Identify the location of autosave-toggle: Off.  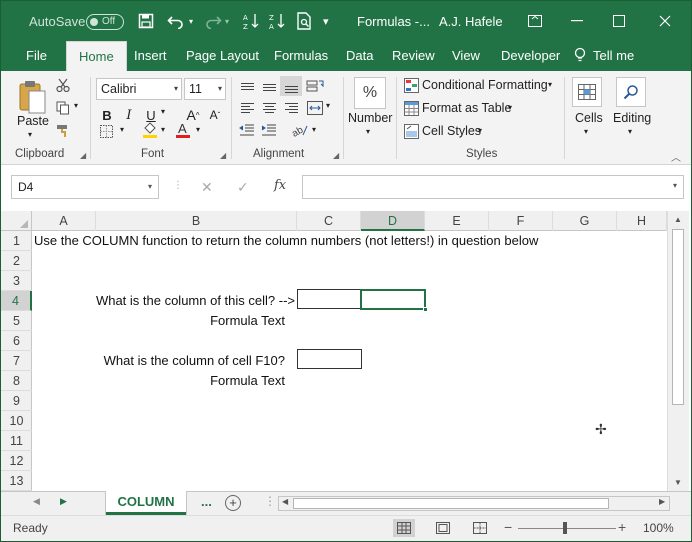
(105, 22).